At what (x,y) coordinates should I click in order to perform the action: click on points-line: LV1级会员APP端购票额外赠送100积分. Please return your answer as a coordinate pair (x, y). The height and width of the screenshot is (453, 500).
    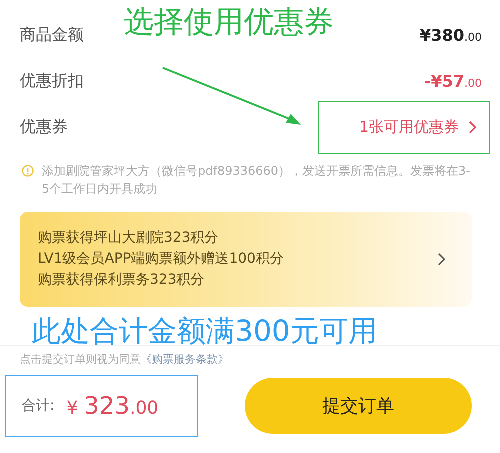
    Looking at the image, I should click on (161, 259).